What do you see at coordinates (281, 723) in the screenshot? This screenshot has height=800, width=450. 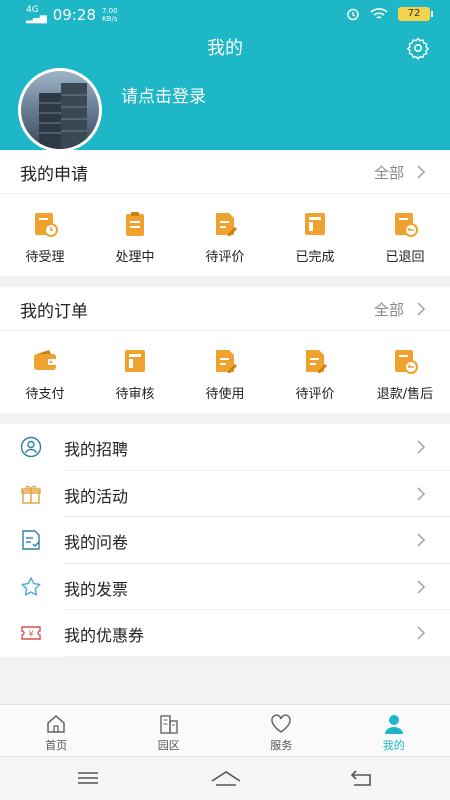 I see `heart-icon` at bounding box center [281, 723].